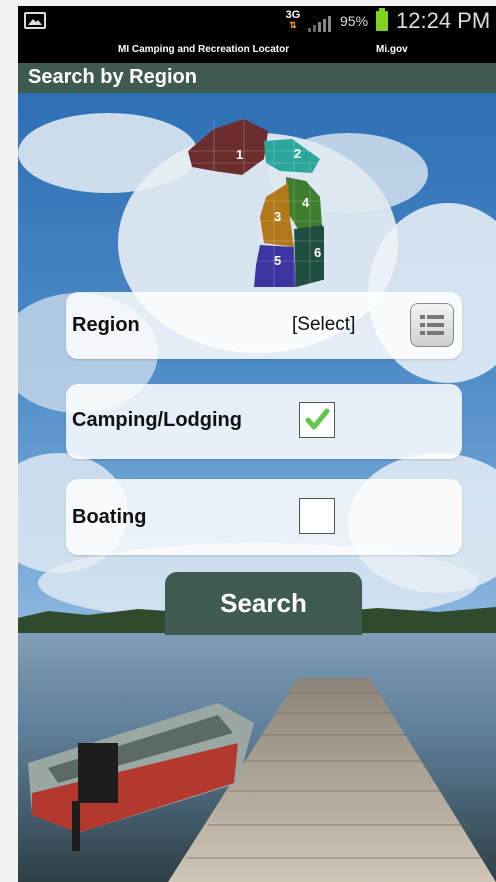 This screenshot has height=882, width=496. Describe the element at coordinates (264, 517) in the screenshot. I see `boating-row: Boating` at that location.